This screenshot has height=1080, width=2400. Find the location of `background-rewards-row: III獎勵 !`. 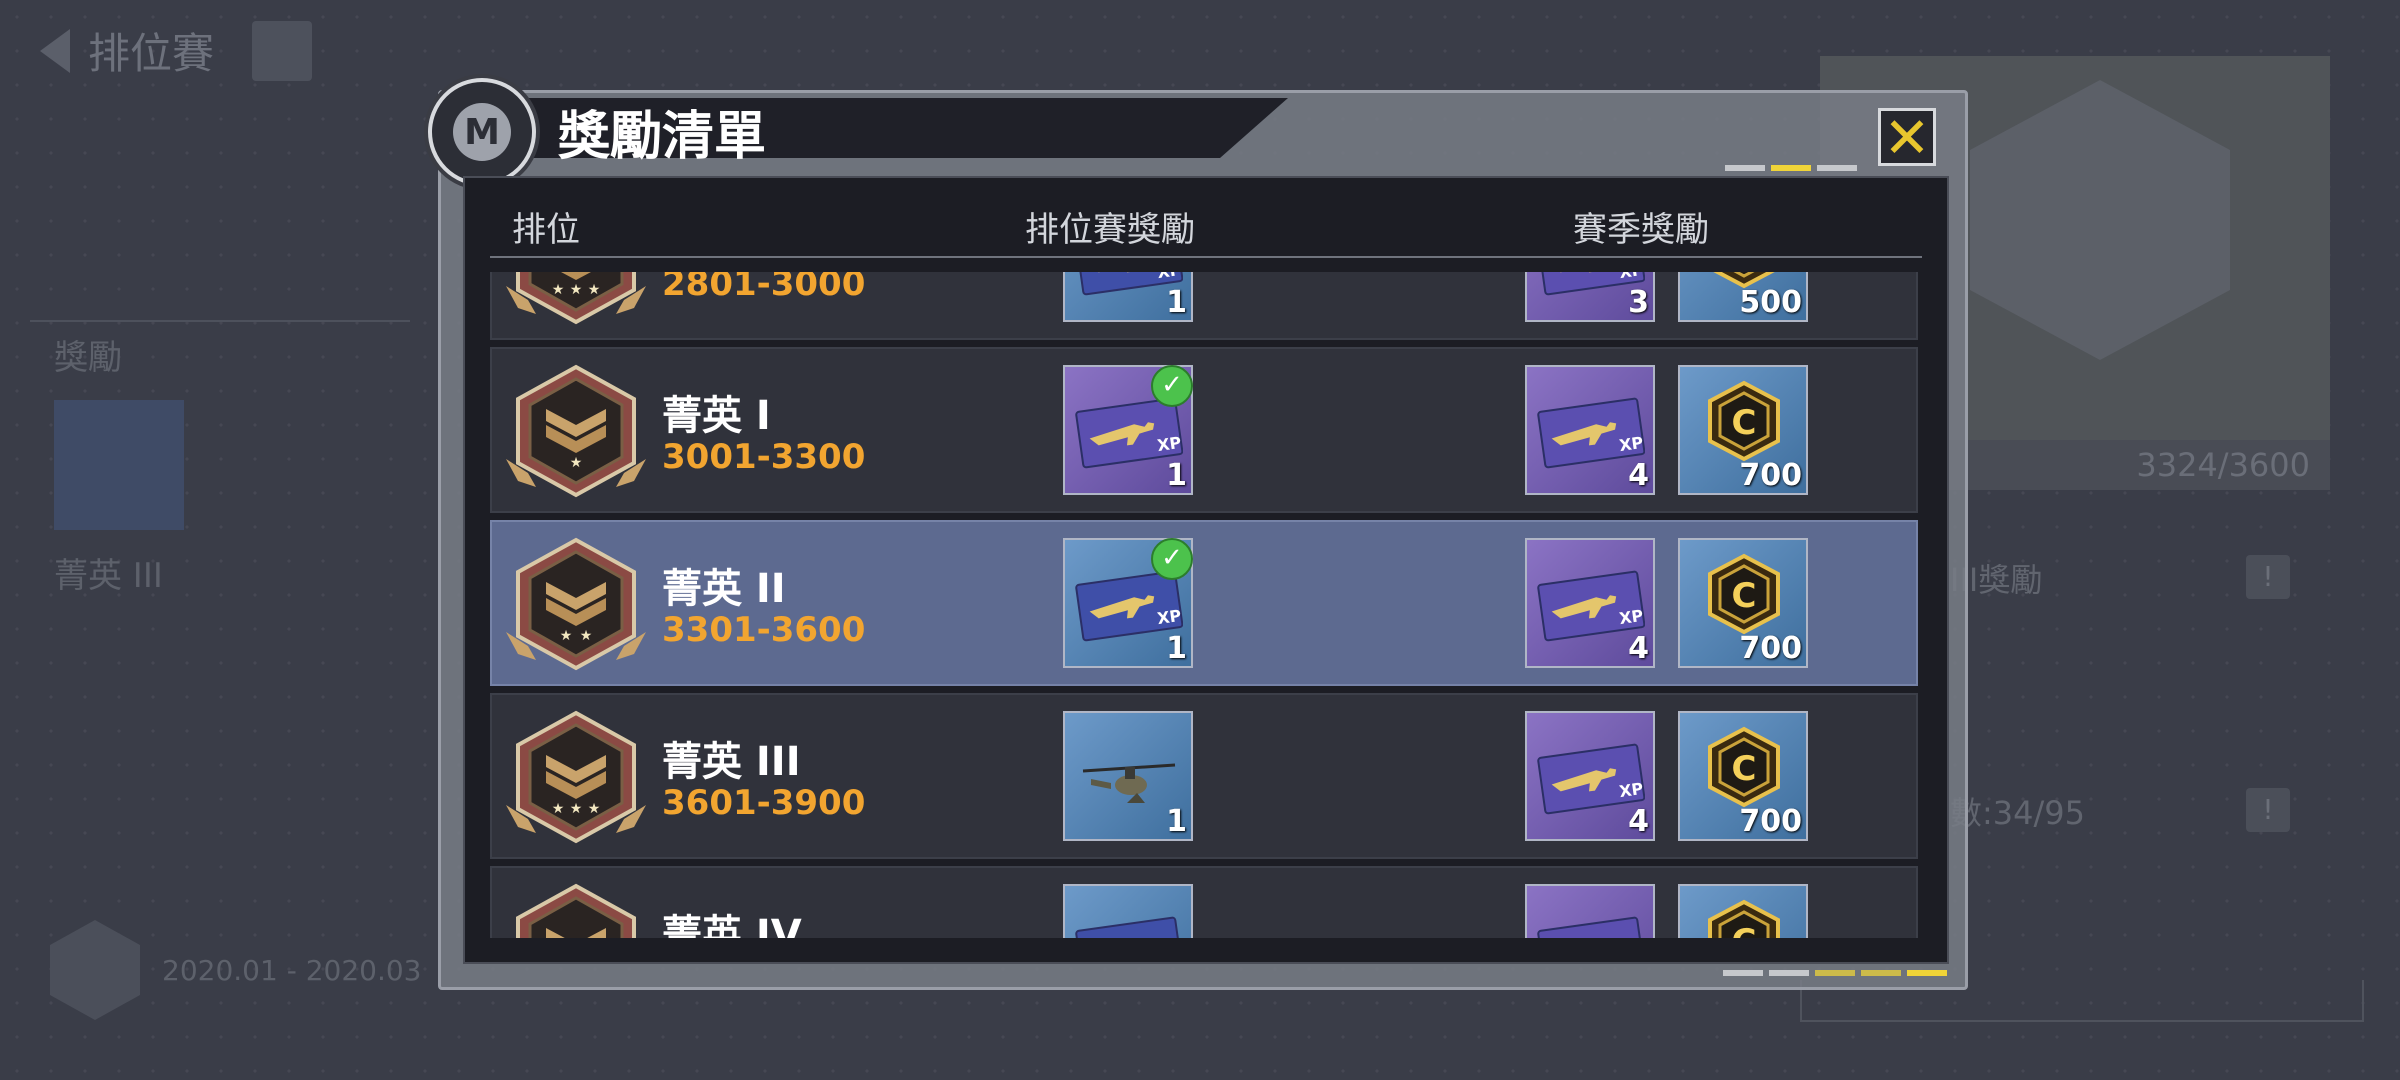

background-rewards-row: III獎勵 ! is located at coordinates (2120, 578).